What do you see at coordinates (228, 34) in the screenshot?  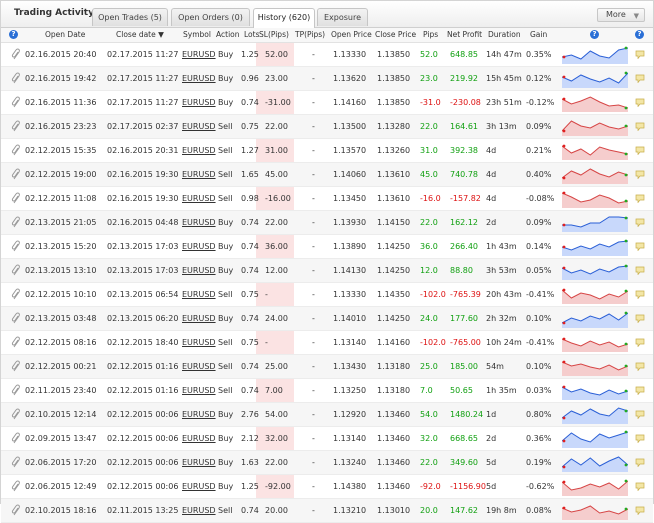 I see `col-action: Action` at bounding box center [228, 34].